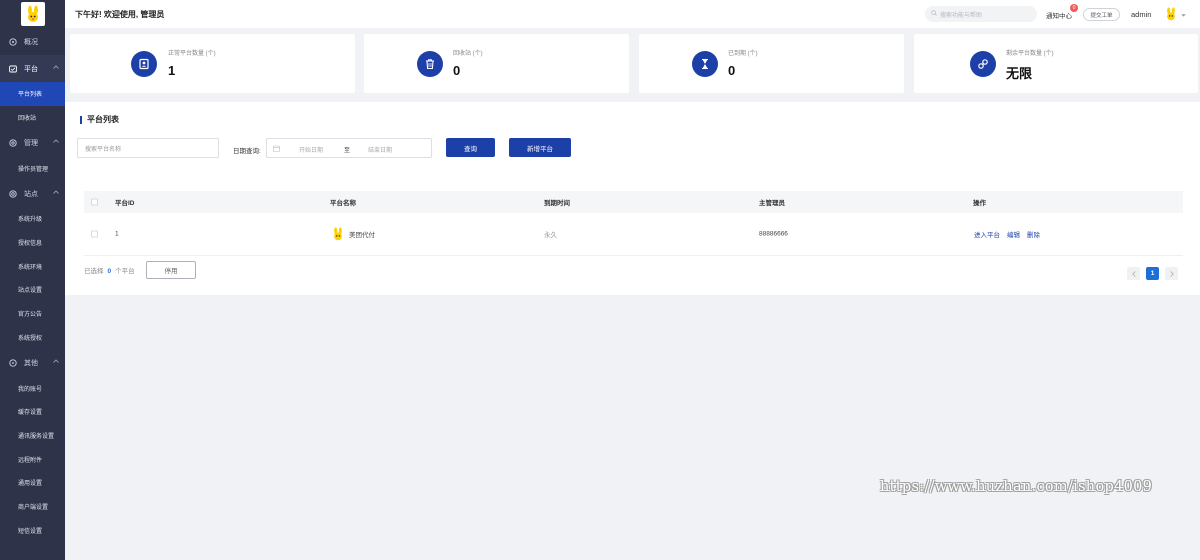  Describe the element at coordinates (633, 234) in the screenshot. I see `table-row: 1 美团代付 永久 88886666 进入平台 编辑 删除` at that location.